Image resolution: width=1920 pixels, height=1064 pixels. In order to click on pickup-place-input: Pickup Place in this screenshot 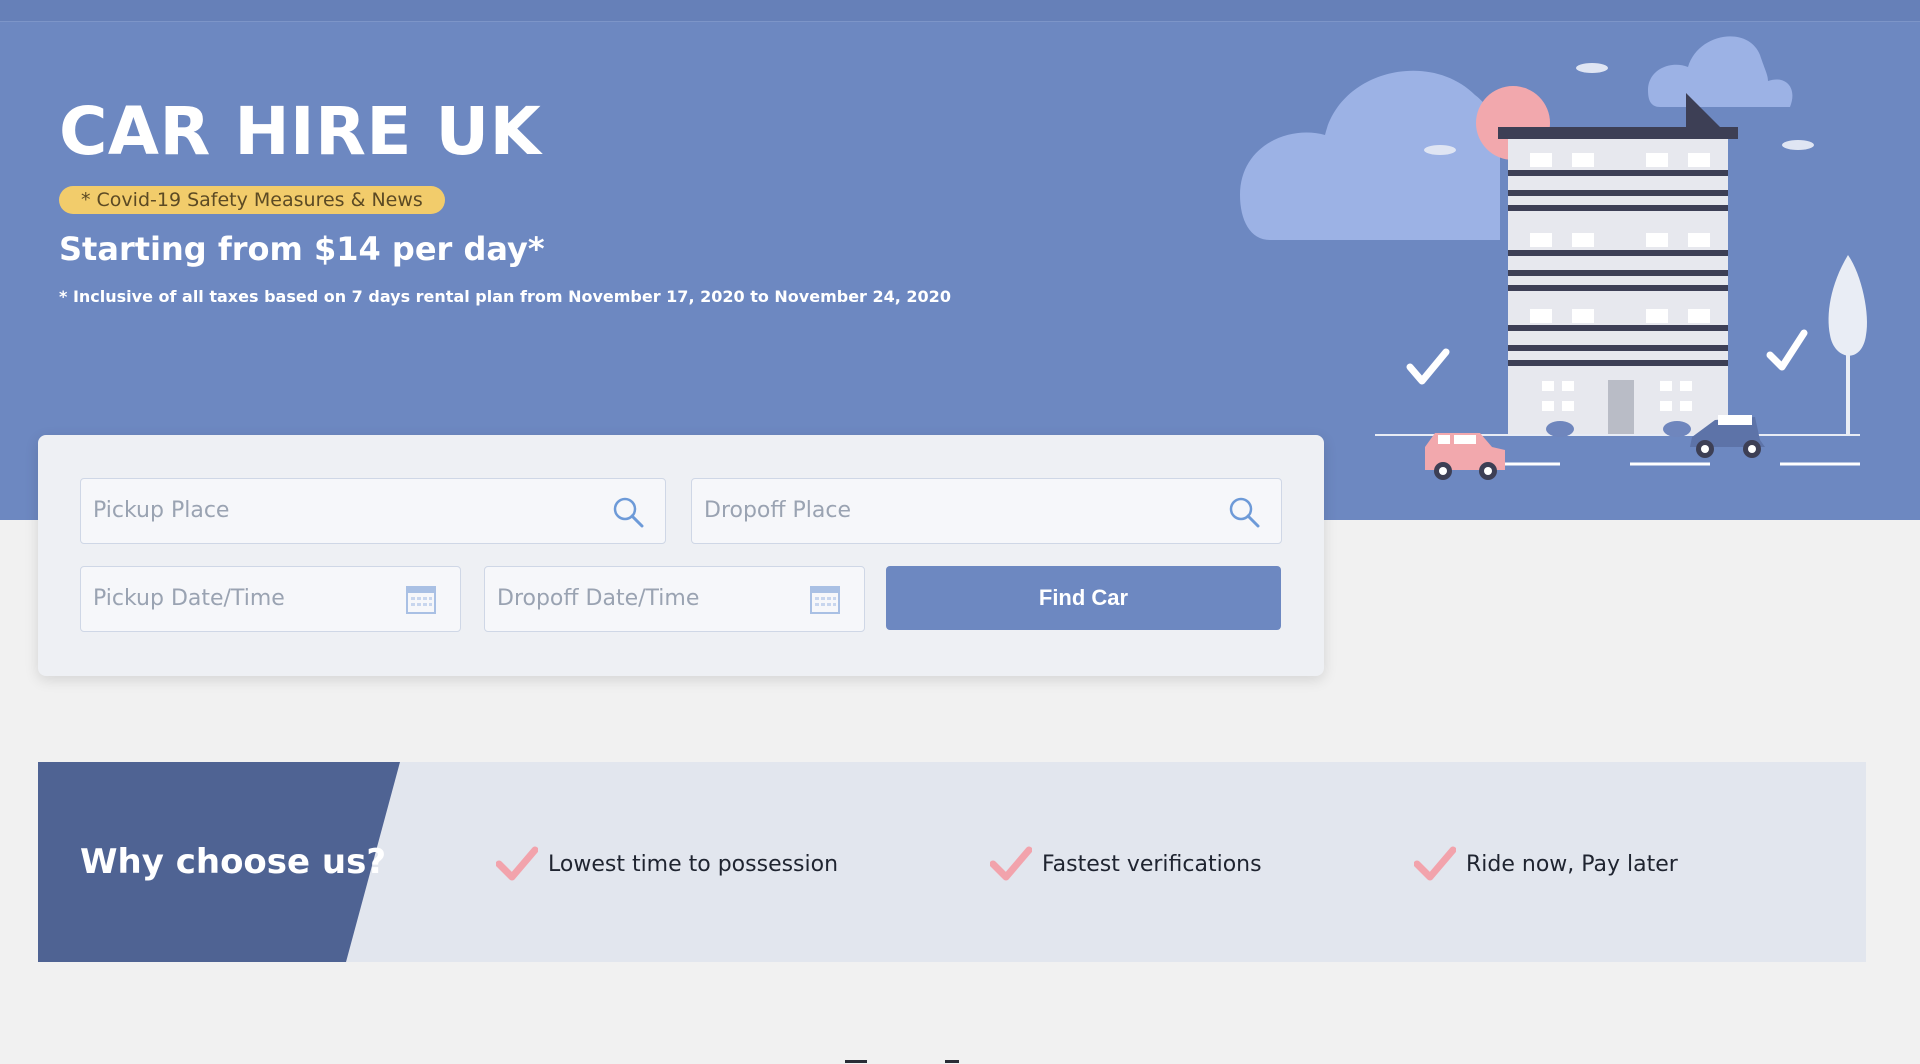, I will do `click(373, 511)`.